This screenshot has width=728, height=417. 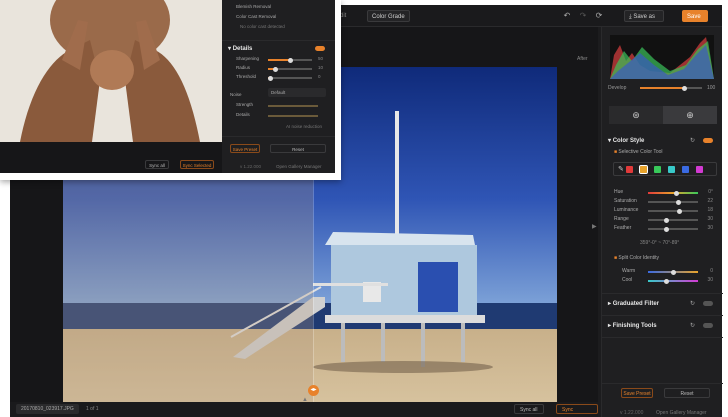 What do you see at coordinates (681, 413) in the screenshot?
I see `gallery-manager-link: Open Gallery Manager` at bounding box center [681, 413].